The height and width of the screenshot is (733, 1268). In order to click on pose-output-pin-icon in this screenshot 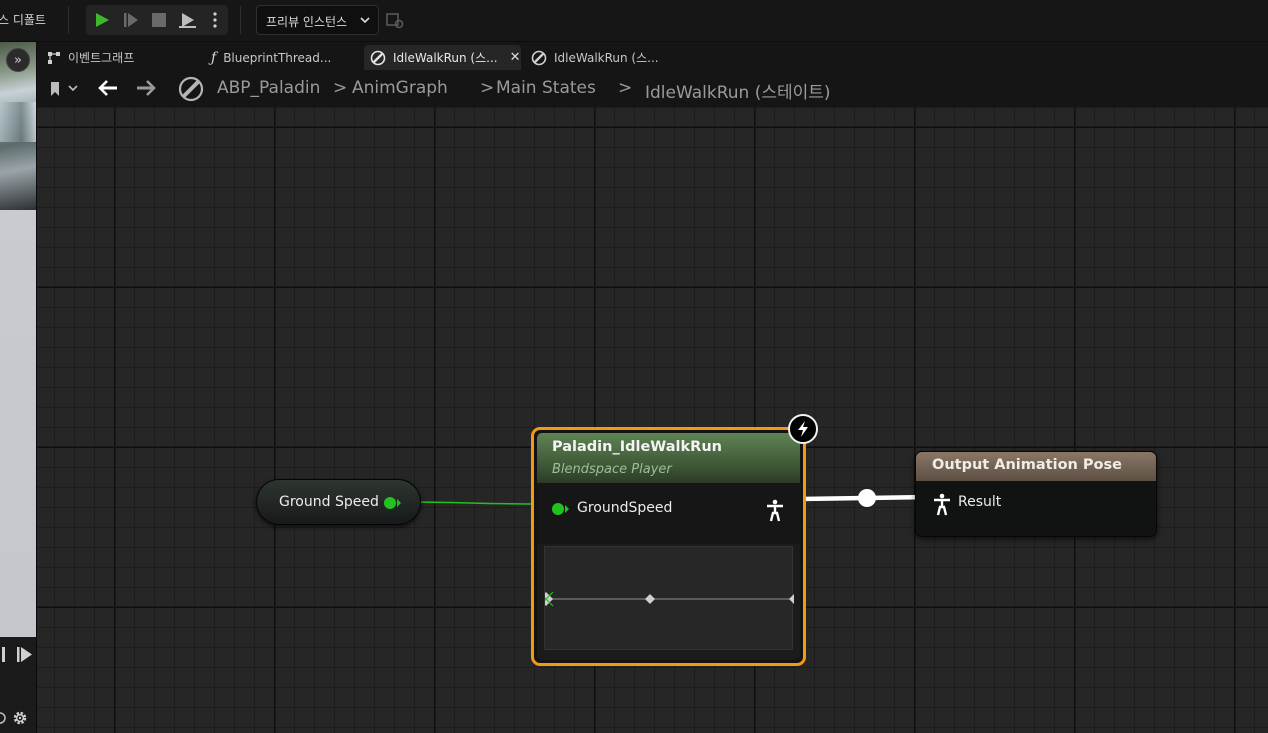, I will do `click(777, 510)`.